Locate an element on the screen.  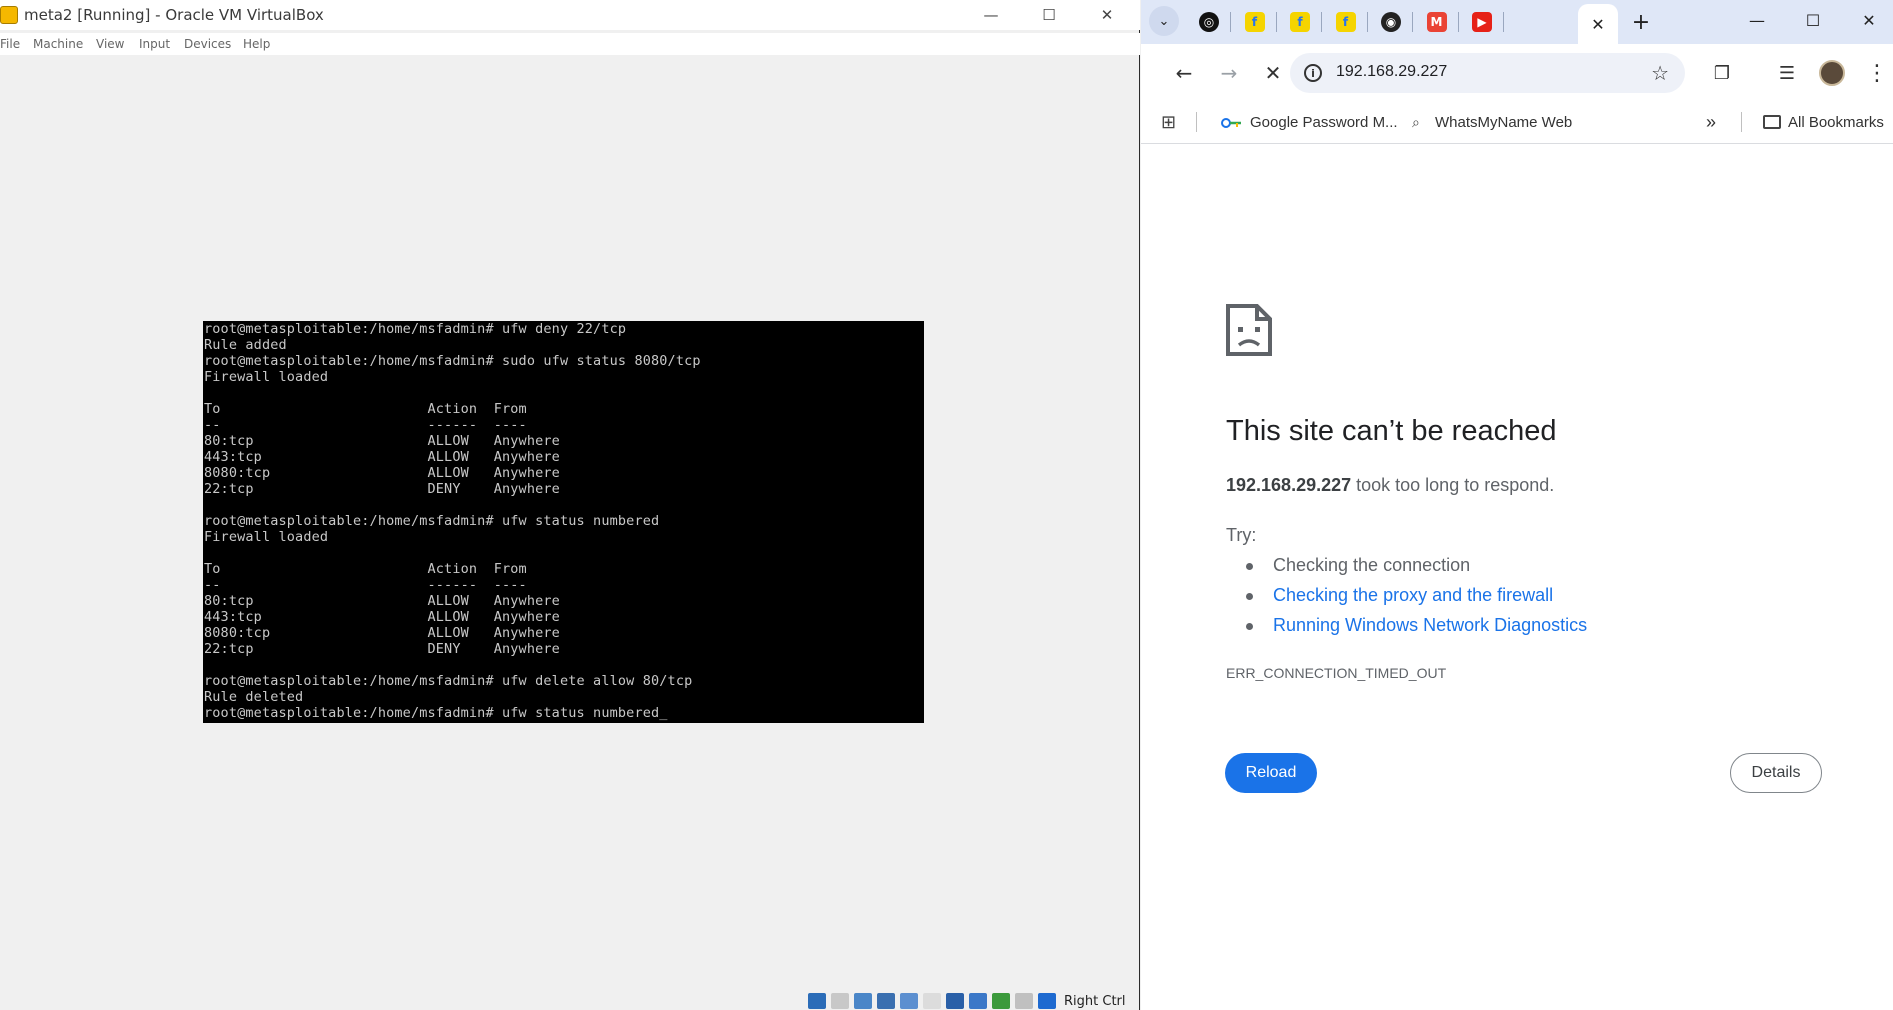
stop-button: ✕ is located at coordinates (1273, 73).